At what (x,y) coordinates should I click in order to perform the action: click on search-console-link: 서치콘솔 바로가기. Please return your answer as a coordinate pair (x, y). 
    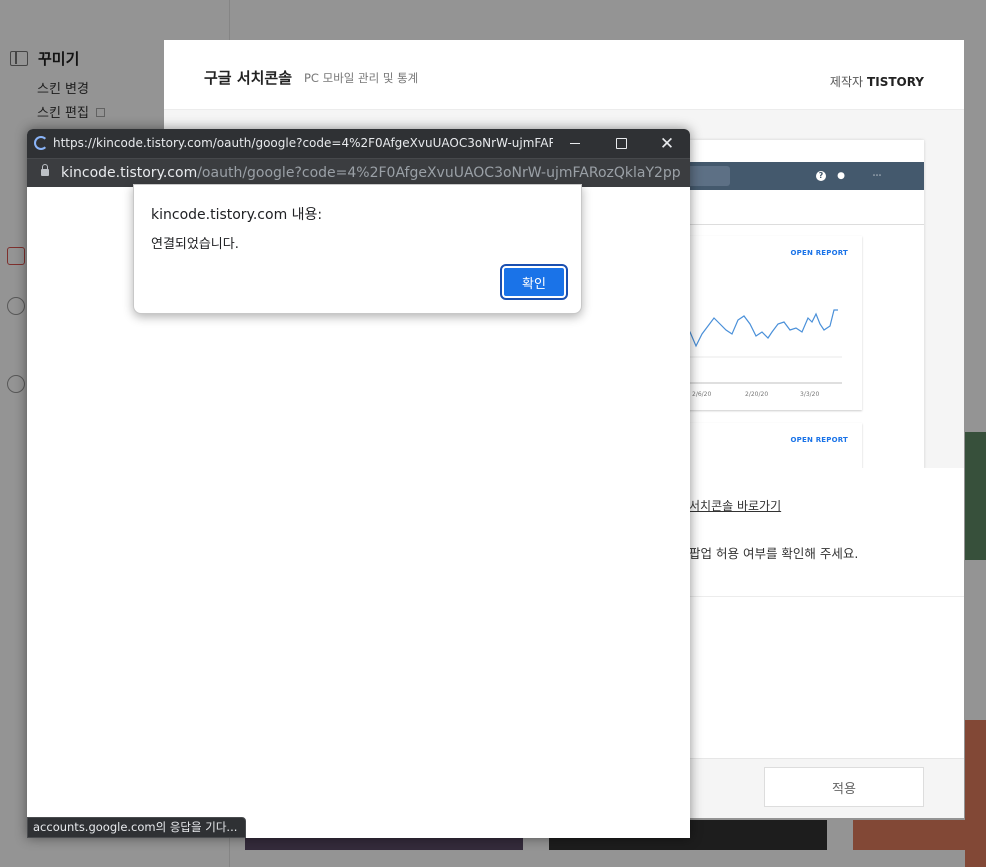
    Looking at the image, I should click on (735, 505).